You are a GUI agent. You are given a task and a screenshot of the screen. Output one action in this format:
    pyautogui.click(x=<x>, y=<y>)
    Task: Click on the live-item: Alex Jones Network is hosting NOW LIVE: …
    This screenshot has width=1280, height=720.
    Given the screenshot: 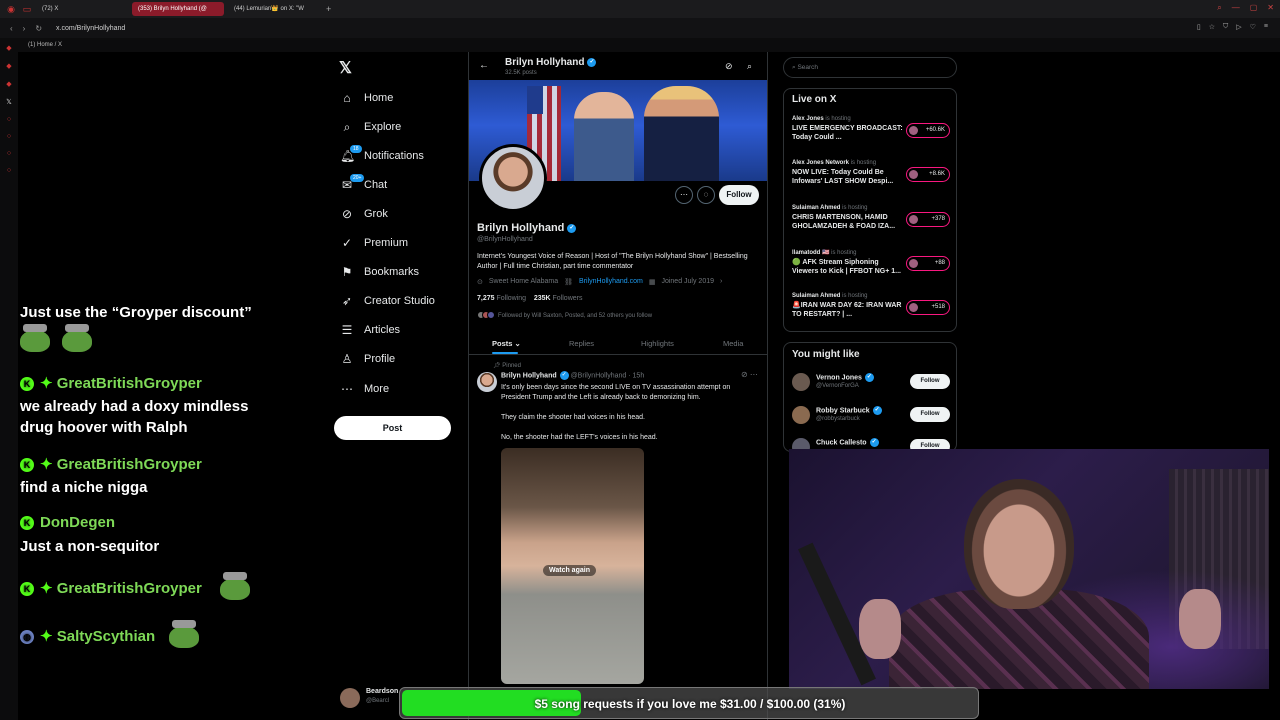 What is the action you would take?
    pyautogui.click(x=872, y=173)
    